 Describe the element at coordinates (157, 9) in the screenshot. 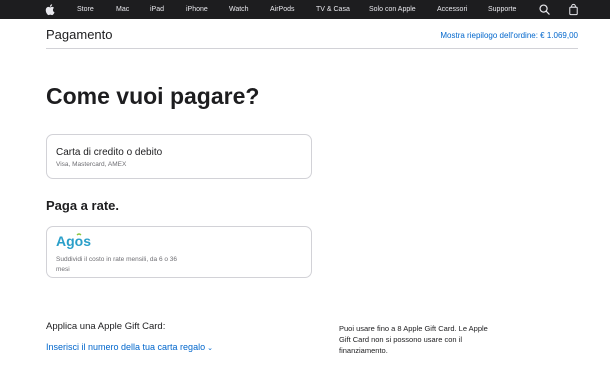

I see `nav-item-ipad: iPad` at that location.